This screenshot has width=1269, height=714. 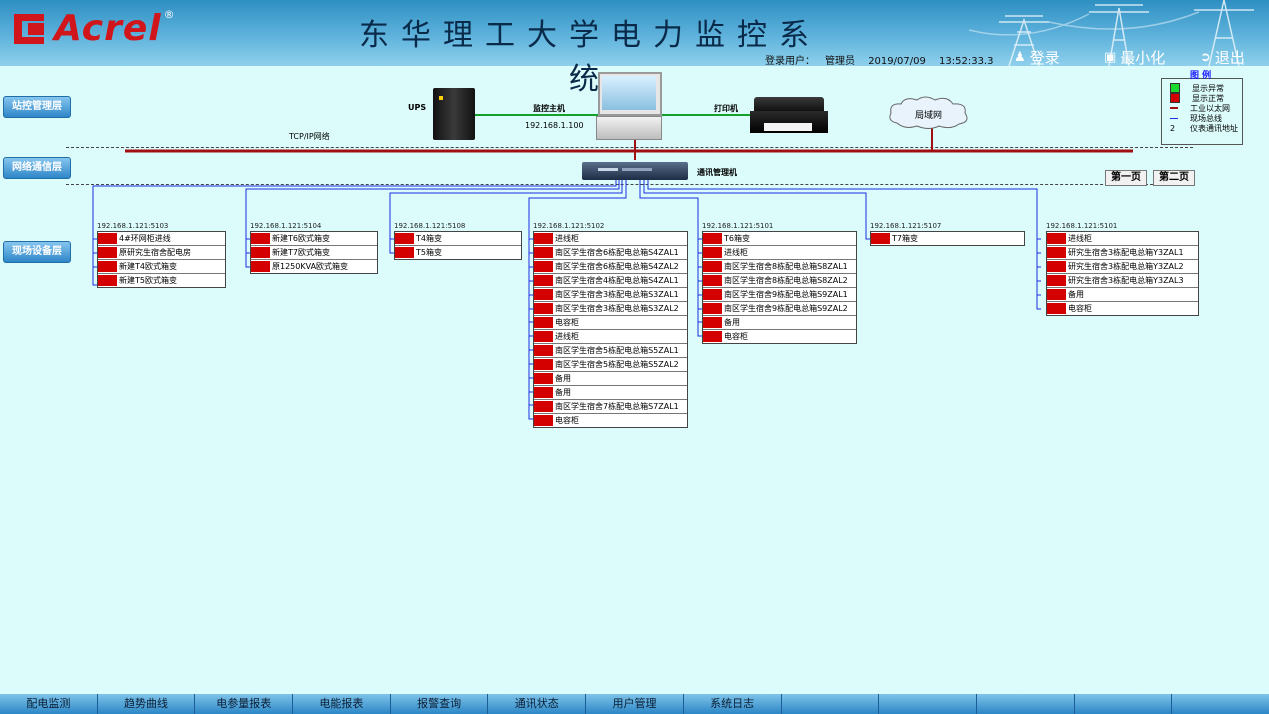 I want to click on device-group-5107: 105 T7箱变, so click(x=947, y=238).